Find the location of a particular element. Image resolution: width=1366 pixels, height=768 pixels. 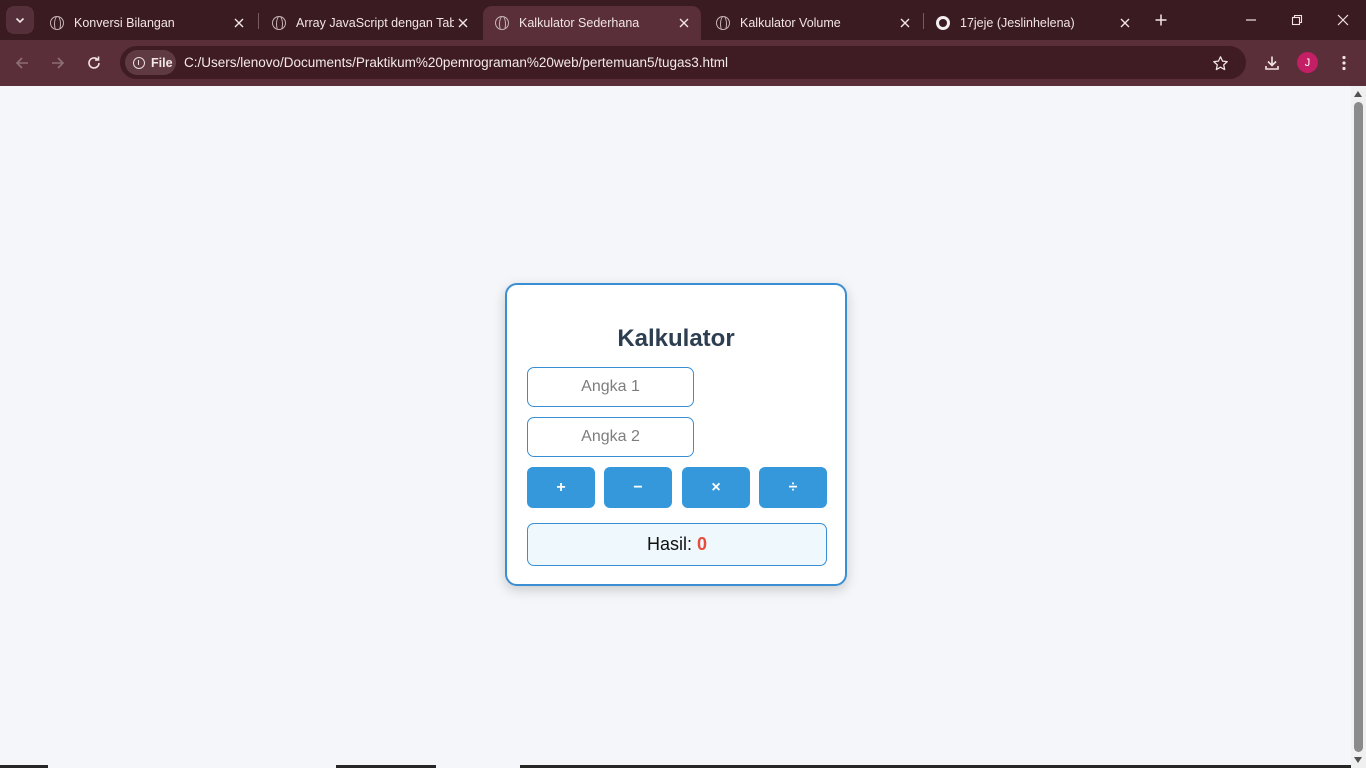

reload-icon is located at coordinates (94, 62).